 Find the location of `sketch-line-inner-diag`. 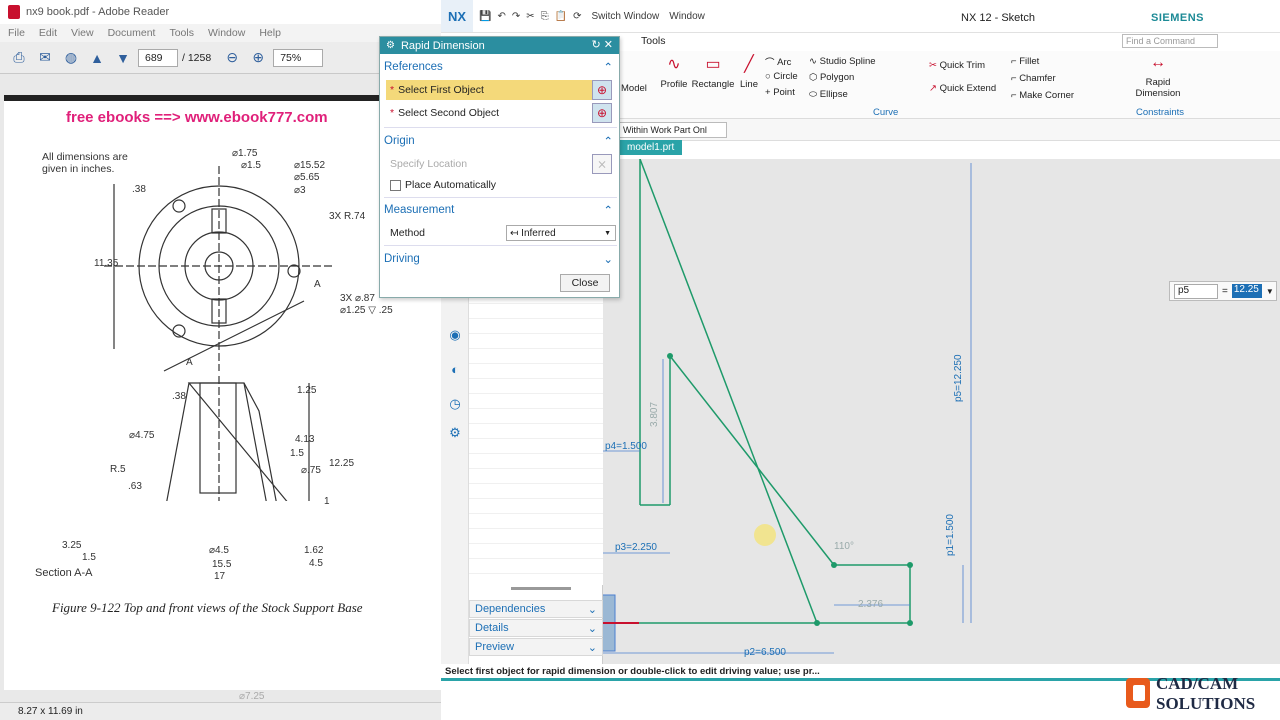

sketch-line-inner-diag is located at coordinates (752, 460).